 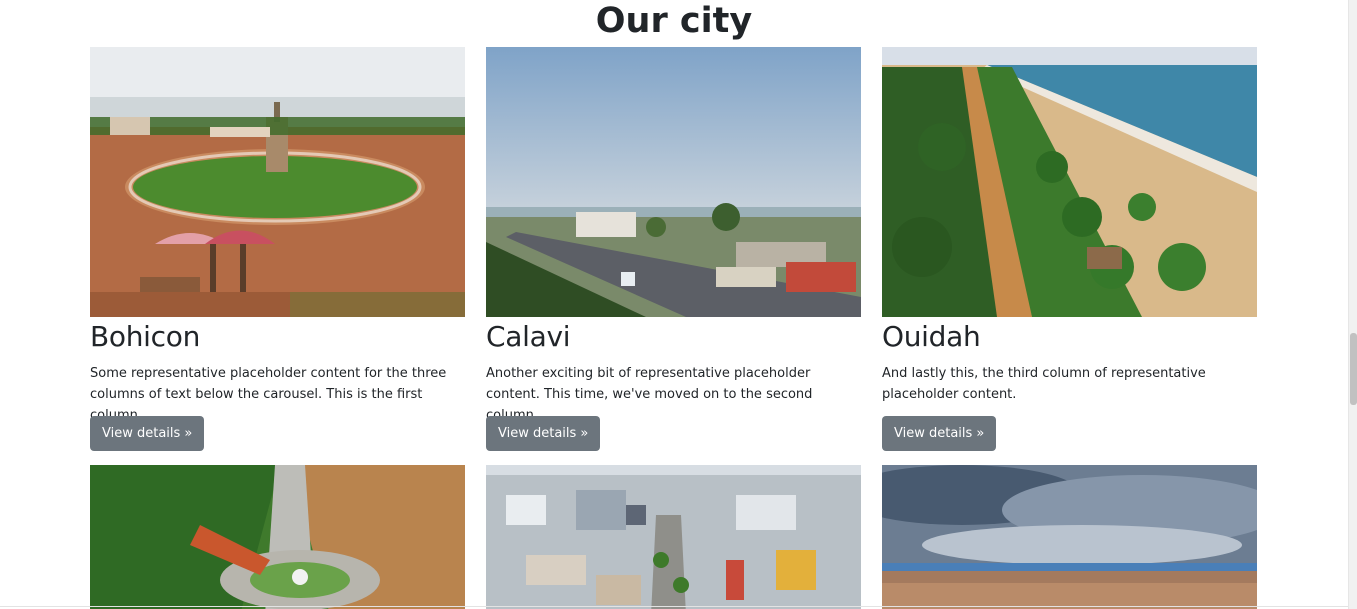 What do you see at coordinates (543, 433) in the screenshot?
I see `view-details-button-calavi: View details »` at bounding box center [543, 433].